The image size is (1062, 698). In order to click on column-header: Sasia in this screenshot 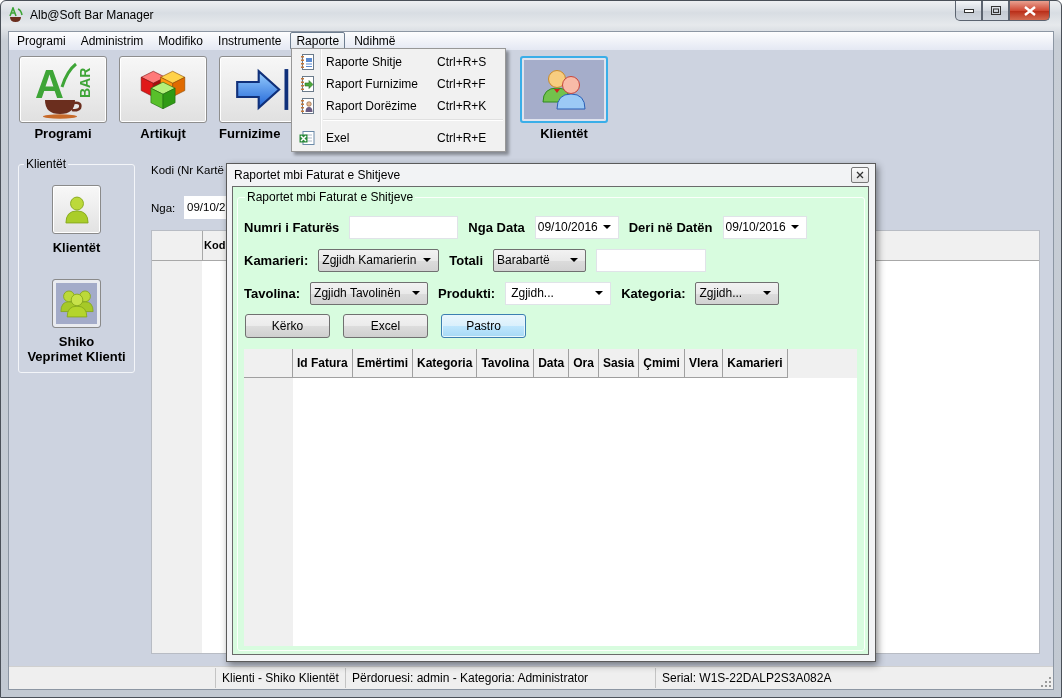, I will do `click(619, 363)`.